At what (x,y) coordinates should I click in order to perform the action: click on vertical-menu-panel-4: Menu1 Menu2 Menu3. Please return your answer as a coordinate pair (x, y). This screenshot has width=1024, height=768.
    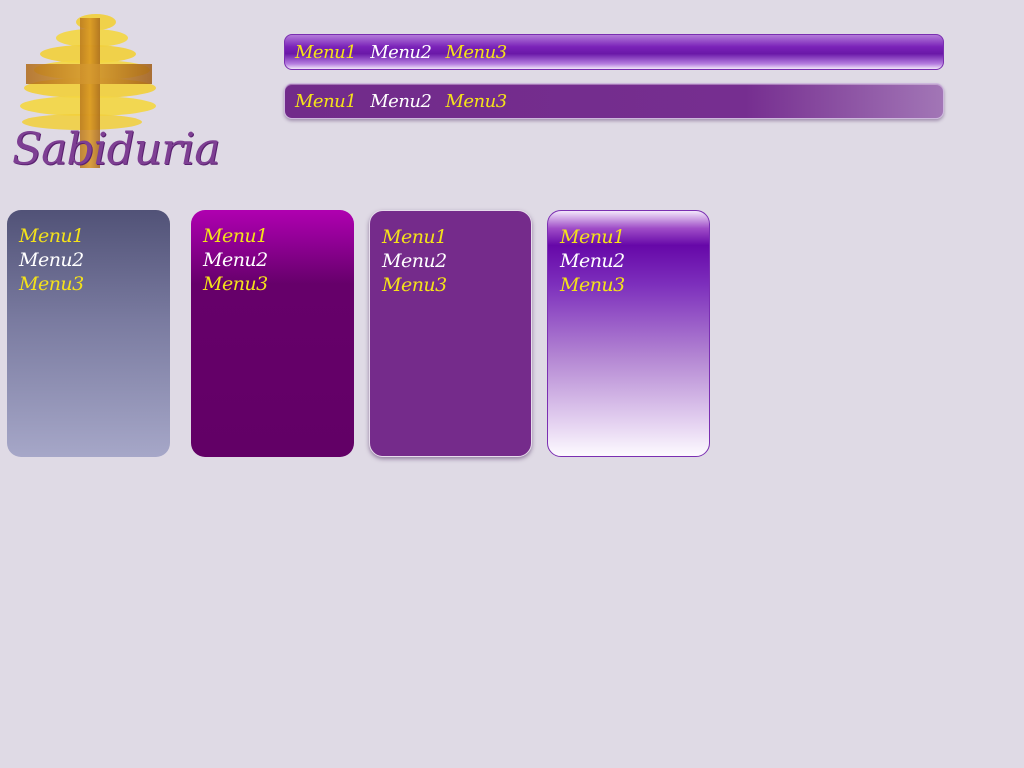
    Looking at the image, I should click on (628, 333).